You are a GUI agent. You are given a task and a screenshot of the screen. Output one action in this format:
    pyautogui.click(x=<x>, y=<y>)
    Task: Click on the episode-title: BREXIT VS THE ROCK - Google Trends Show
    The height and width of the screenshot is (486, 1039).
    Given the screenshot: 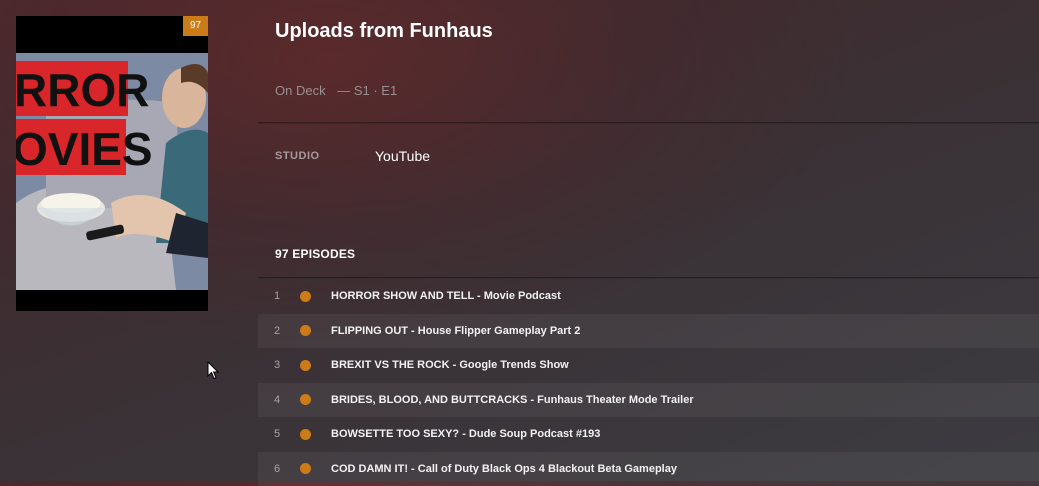 What is the action you would take?
    pyautogui.click(x=450, y=365)
    